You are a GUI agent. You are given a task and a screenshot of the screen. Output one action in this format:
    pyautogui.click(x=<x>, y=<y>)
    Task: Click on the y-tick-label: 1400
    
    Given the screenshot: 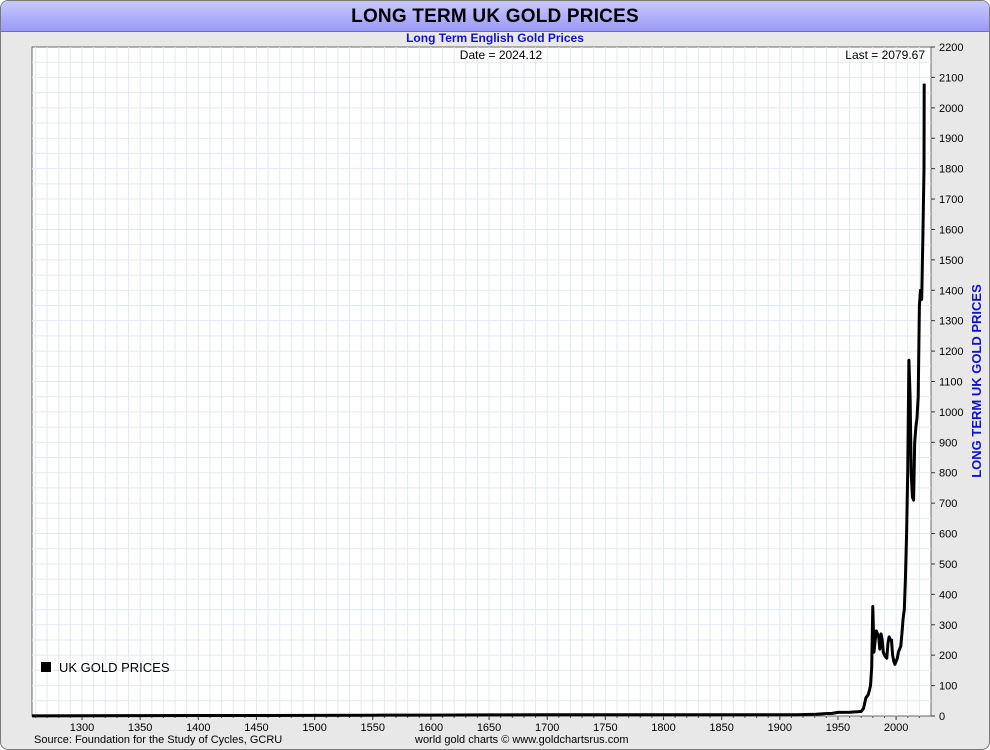 What is the action you would take?
    pyautogui.click(x=951, y=291)
    